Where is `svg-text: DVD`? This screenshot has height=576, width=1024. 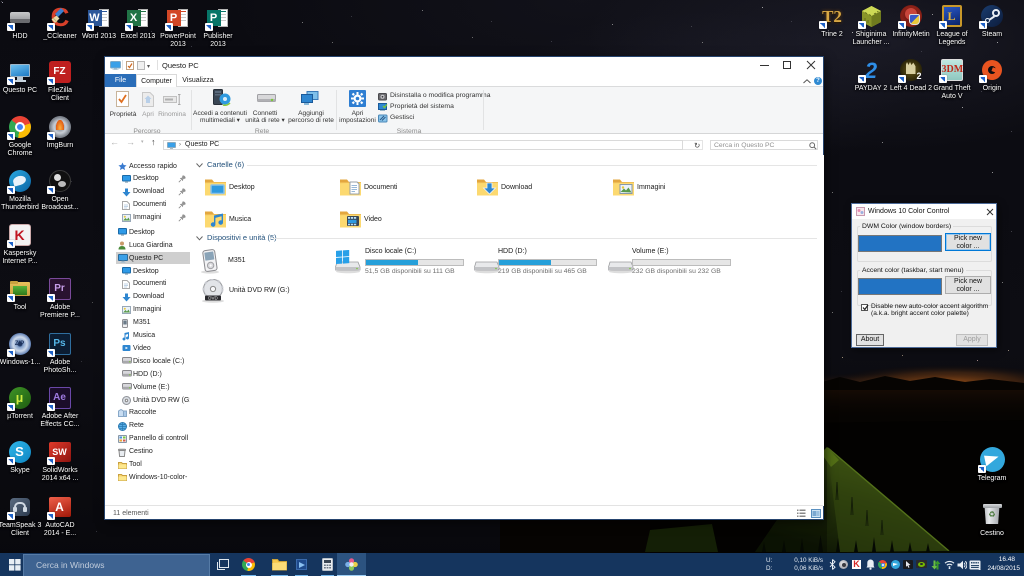 svg-text: DVD is located at coordinates (213, 298).